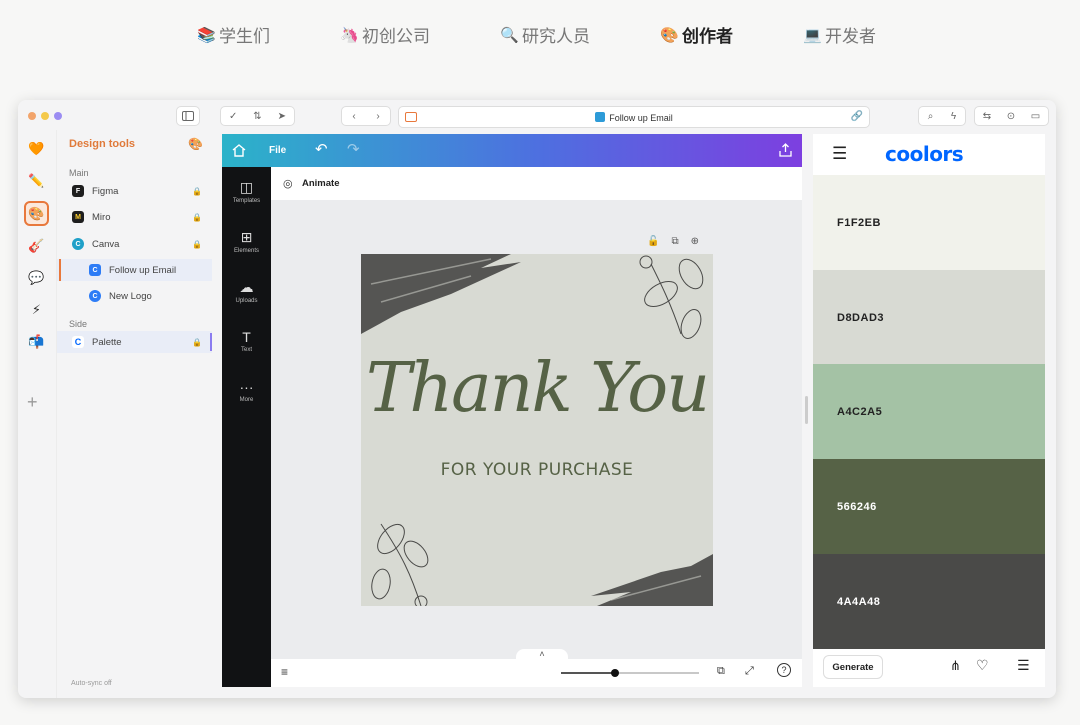 Image resolution: width=1080 pixels, height=725 pixels. I want to click on chat-icon: 💬, so click(36, 277).